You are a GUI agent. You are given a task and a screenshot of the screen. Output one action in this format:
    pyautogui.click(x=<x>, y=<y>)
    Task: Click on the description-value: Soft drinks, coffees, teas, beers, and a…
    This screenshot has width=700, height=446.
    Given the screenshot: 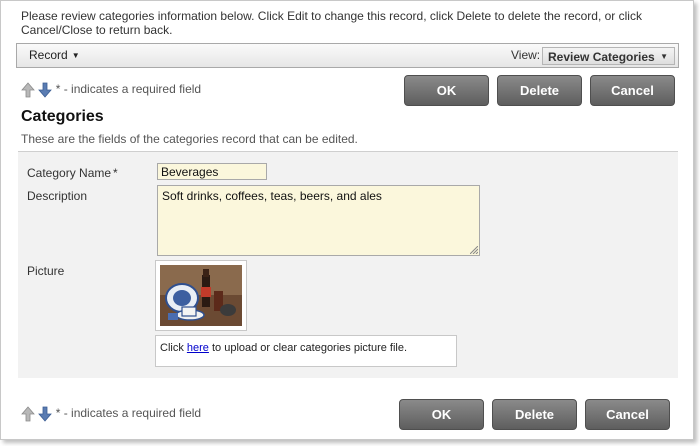 What is the action you would take?
    pyautogui.click(x=272, y=196)
    